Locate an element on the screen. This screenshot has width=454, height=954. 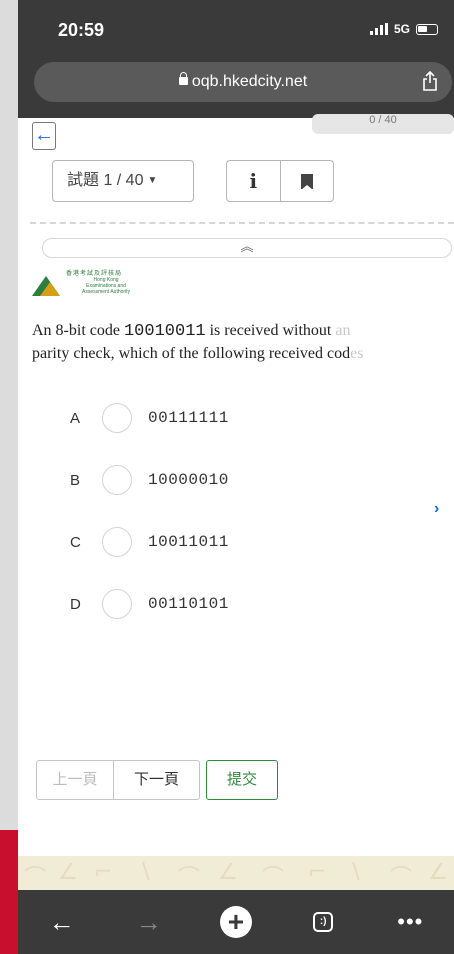
more-icon: ••• is located at coordinates (410, 921).